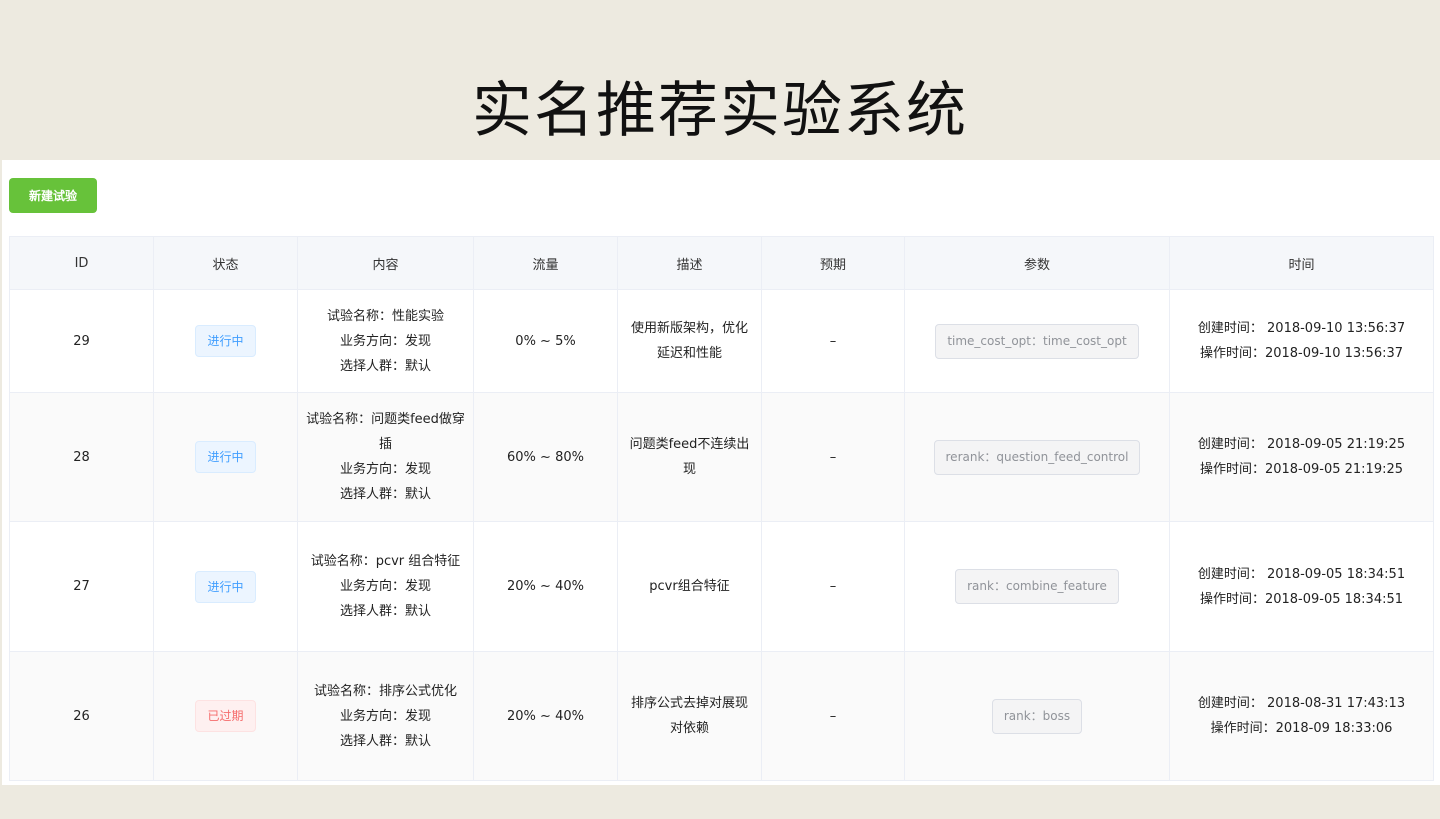 The height and width of the screenshot is (819, 1440). Describe the element at coordinates (689, 586) in the screenshot. I see `cell-description: pcvr组合特征` at that location.